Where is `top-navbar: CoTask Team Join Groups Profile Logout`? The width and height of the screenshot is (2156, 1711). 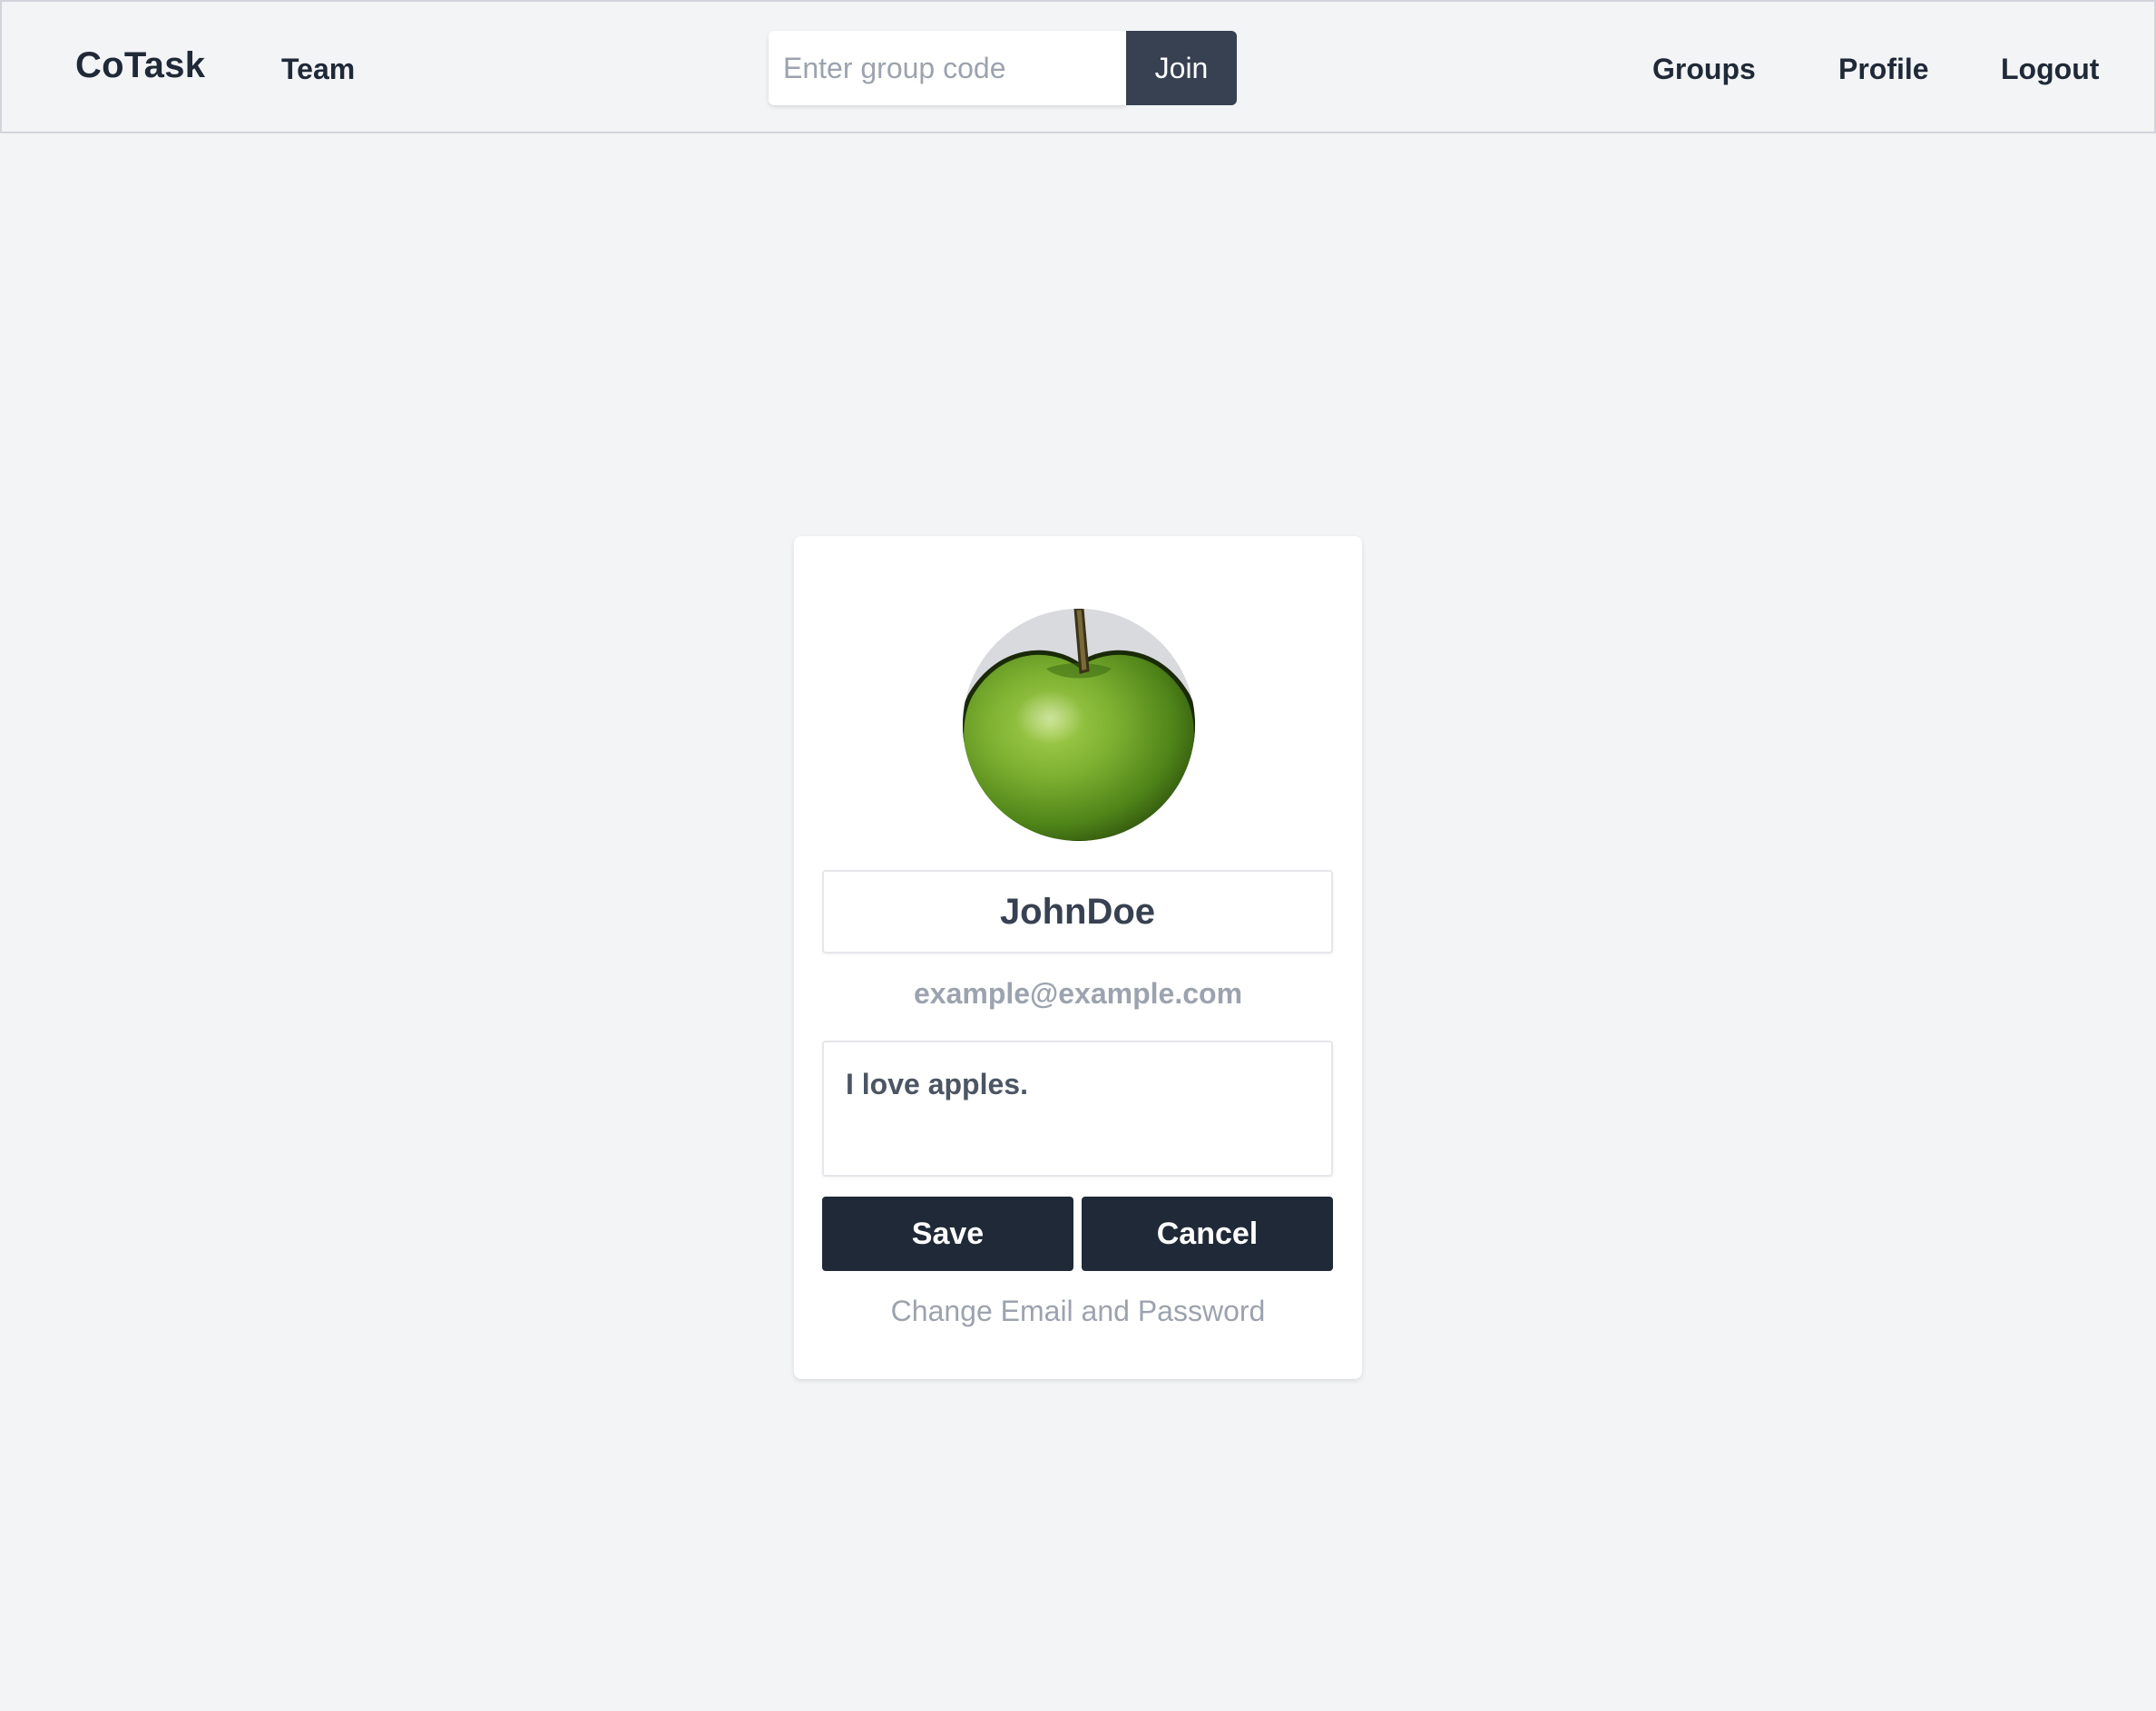
top-navbar: CoTask Team Join Groups Profile Logout is located at coordinates (1078, 66).